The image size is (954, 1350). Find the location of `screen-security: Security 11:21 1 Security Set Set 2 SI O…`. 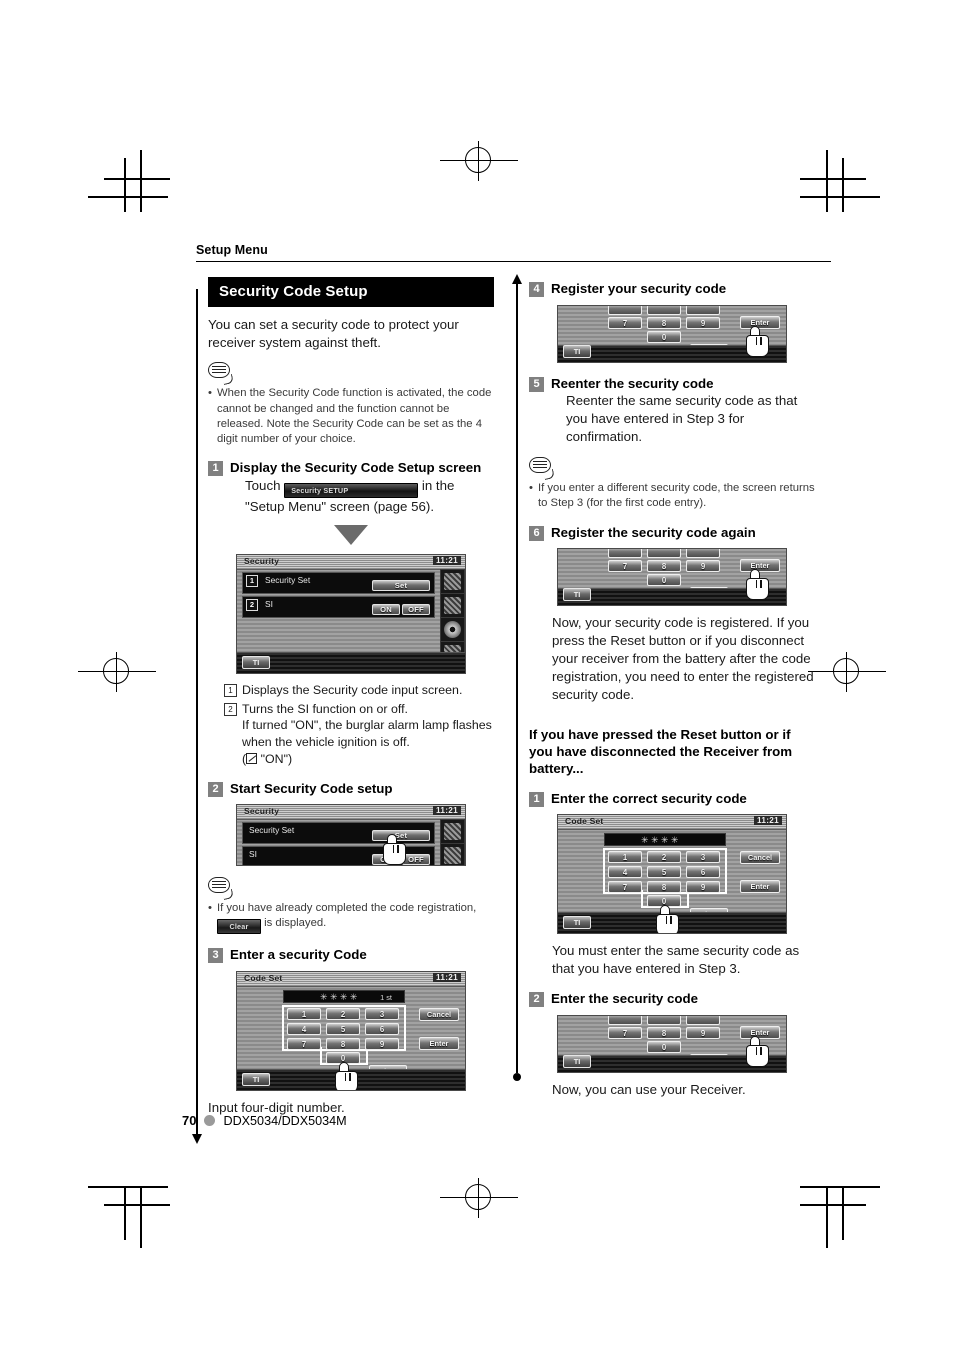

screen-security: Security 11:21 1 Security Set Set 2 SI O… is located at coordinates (351, 613).